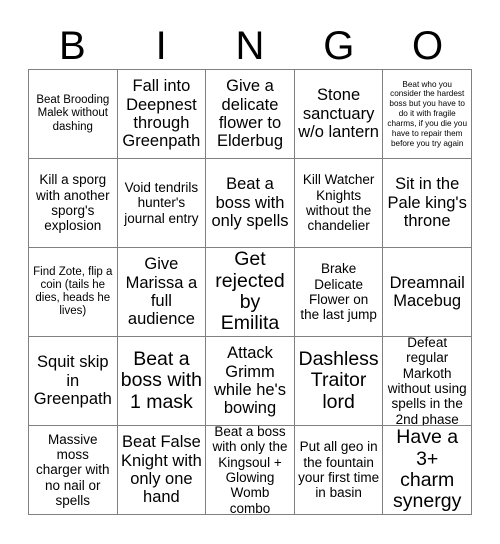 This screenshot has width=500, height=544. I want to click on bingo-cell-r3-c4: Brake Delicate Flower on the last jump, so click(339, 292).